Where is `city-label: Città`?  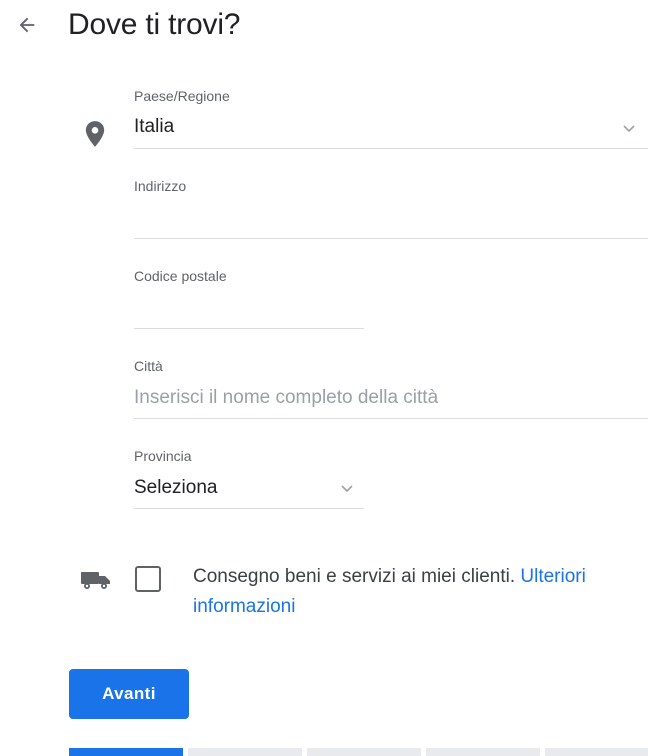
city-label: Città is located at coordinates (148, 366).